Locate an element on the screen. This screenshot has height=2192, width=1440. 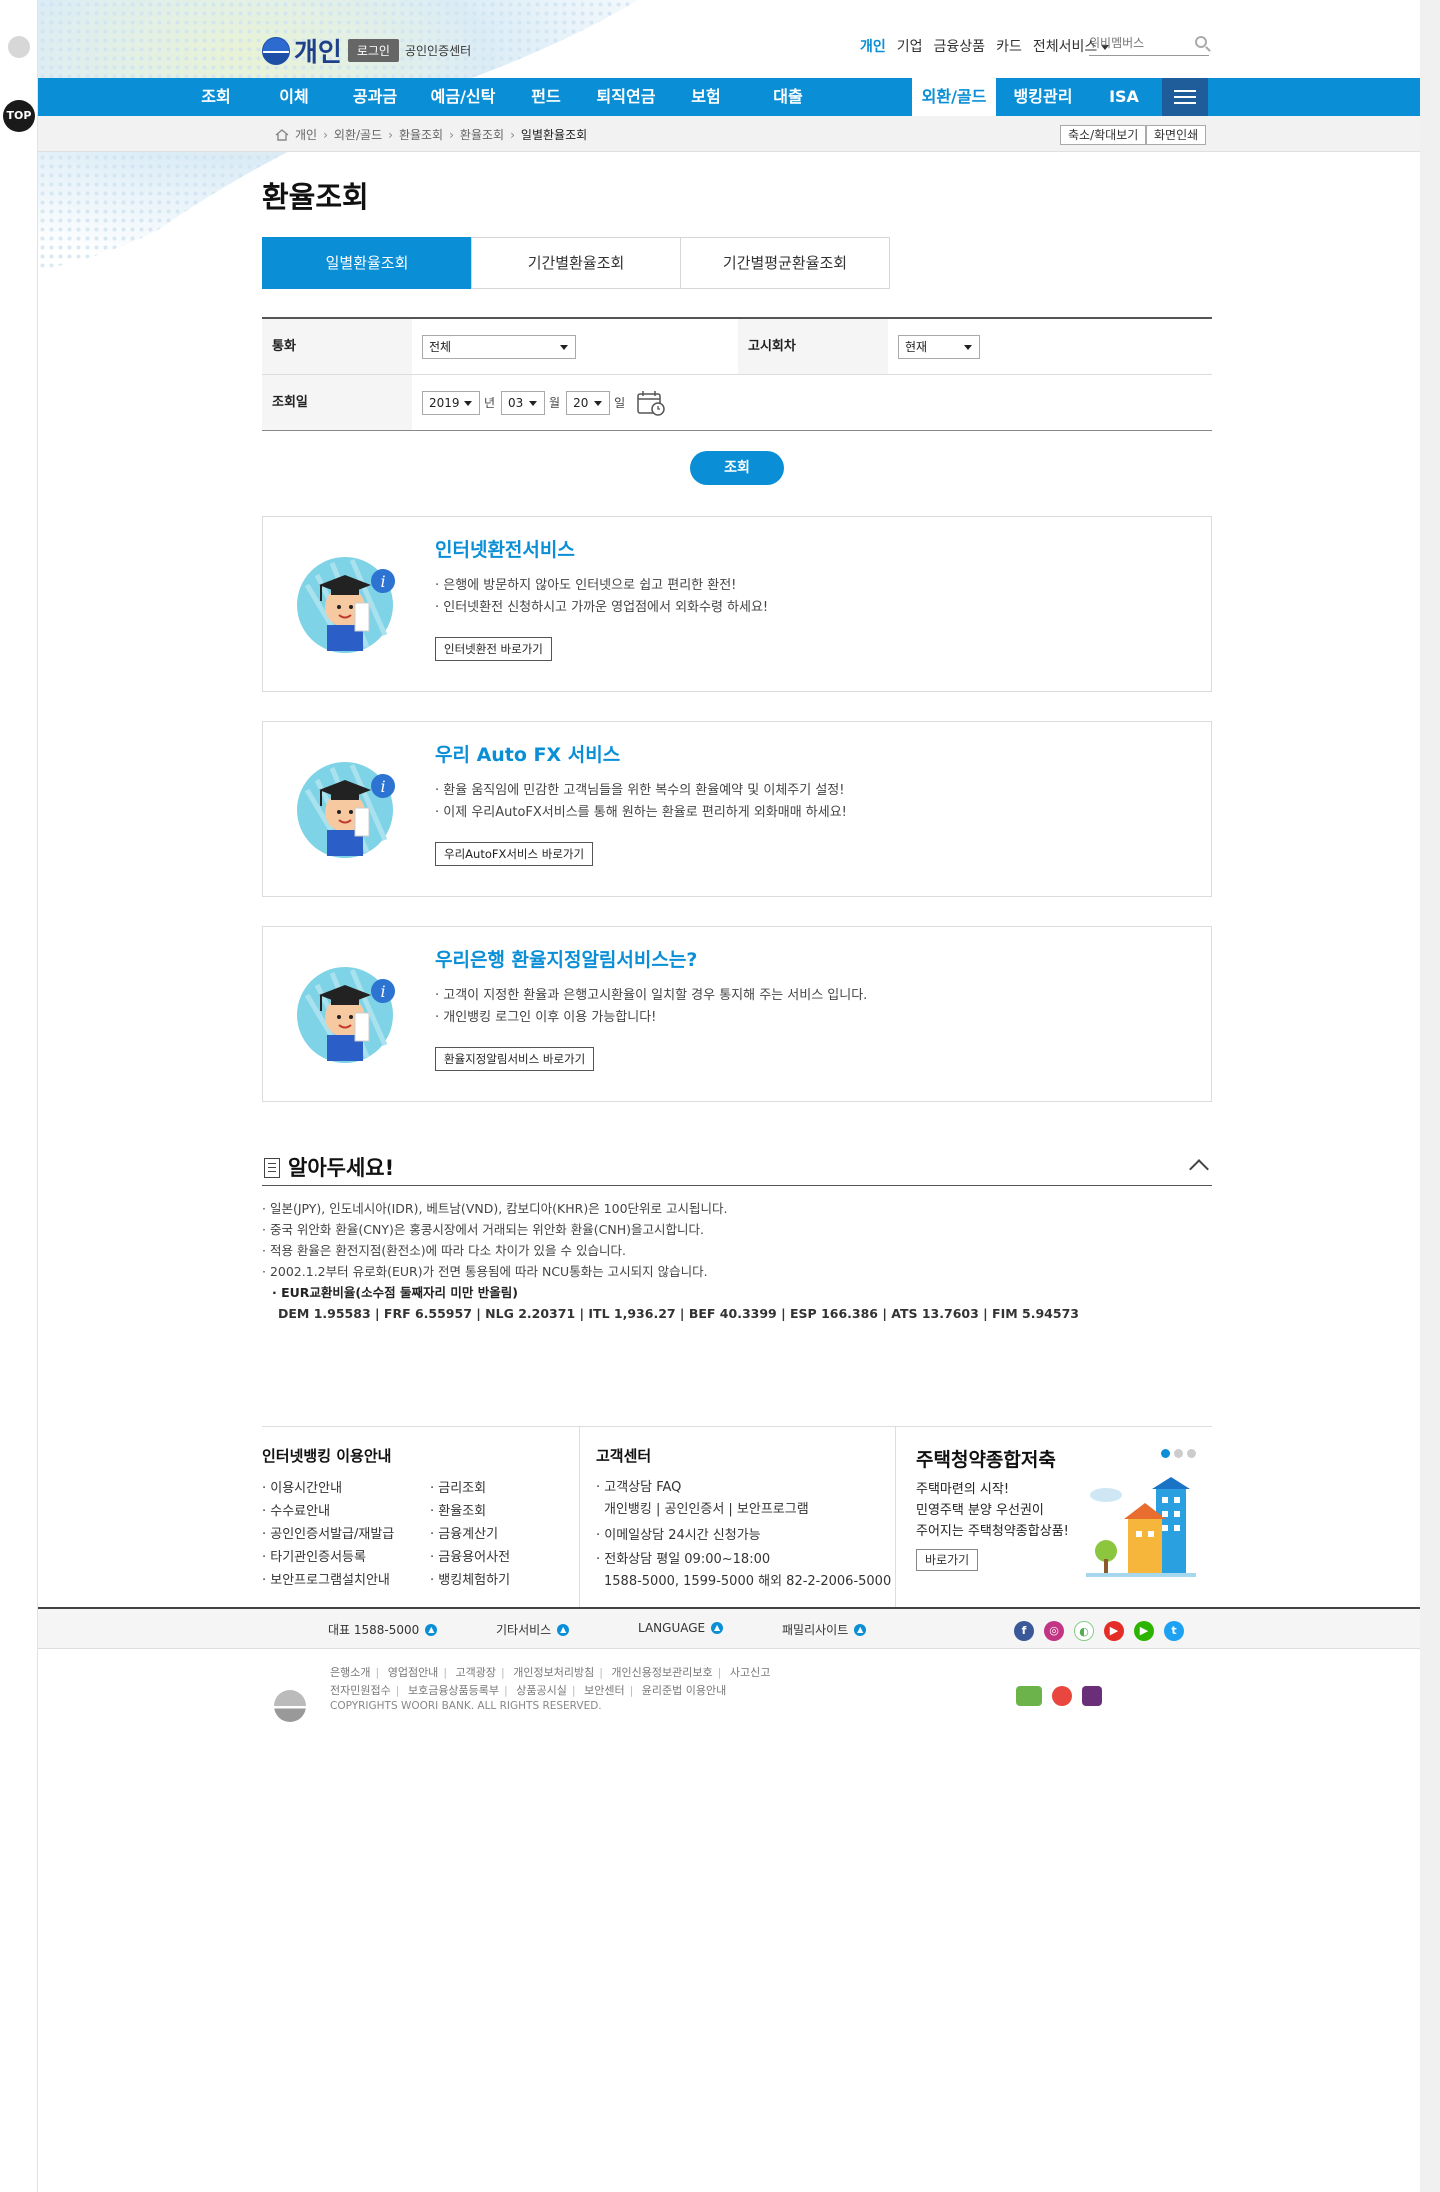
print-button: 화면인쇄 is located at coordinates (1176, 135).